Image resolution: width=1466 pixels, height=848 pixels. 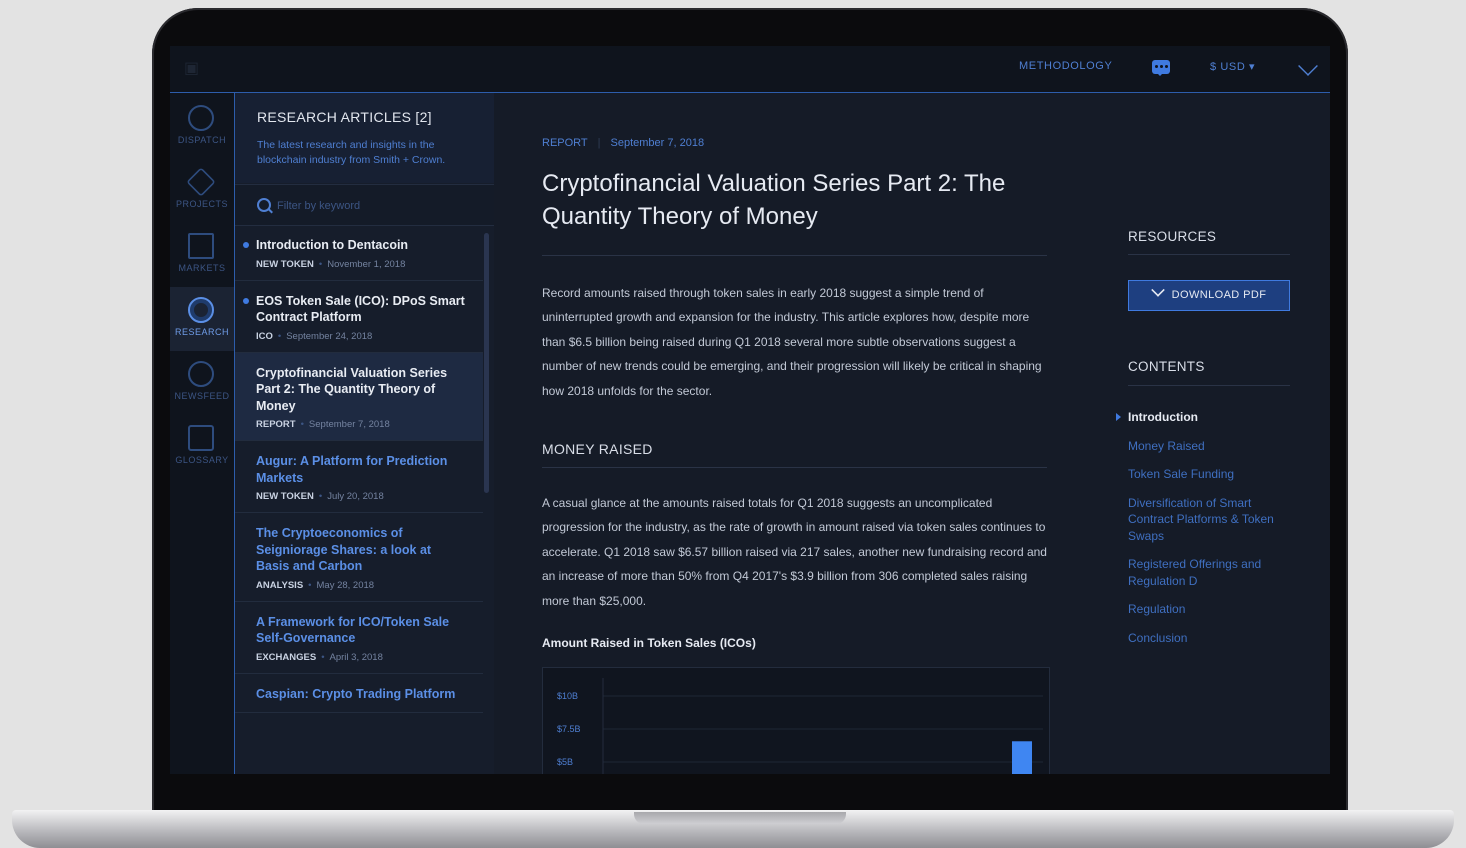 I want to click on item-meta: NEW TOKEN • July 20, 2018, so click(x=320, y=496).